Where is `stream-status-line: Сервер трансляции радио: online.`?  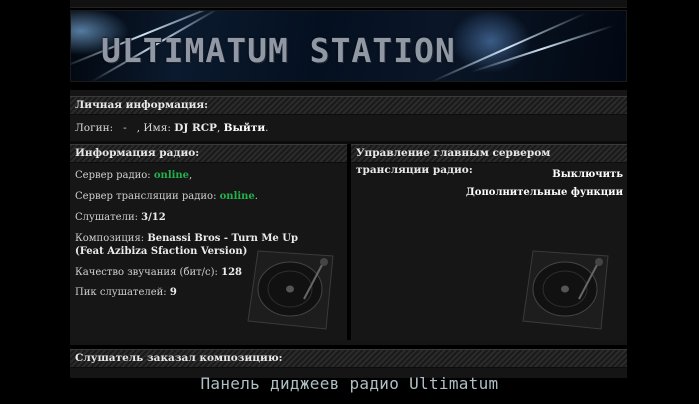 stream-status-line: Сервер трансляции радио: online. is located at coordinates (166, 196).